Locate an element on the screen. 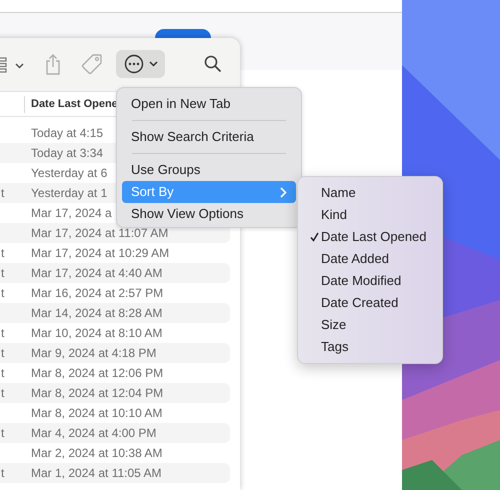 The width and height of the screenshot is (500, 490). table-cell-text: Mar 2, 2024 at 10:38 AM is located at coordinates (96, 453).